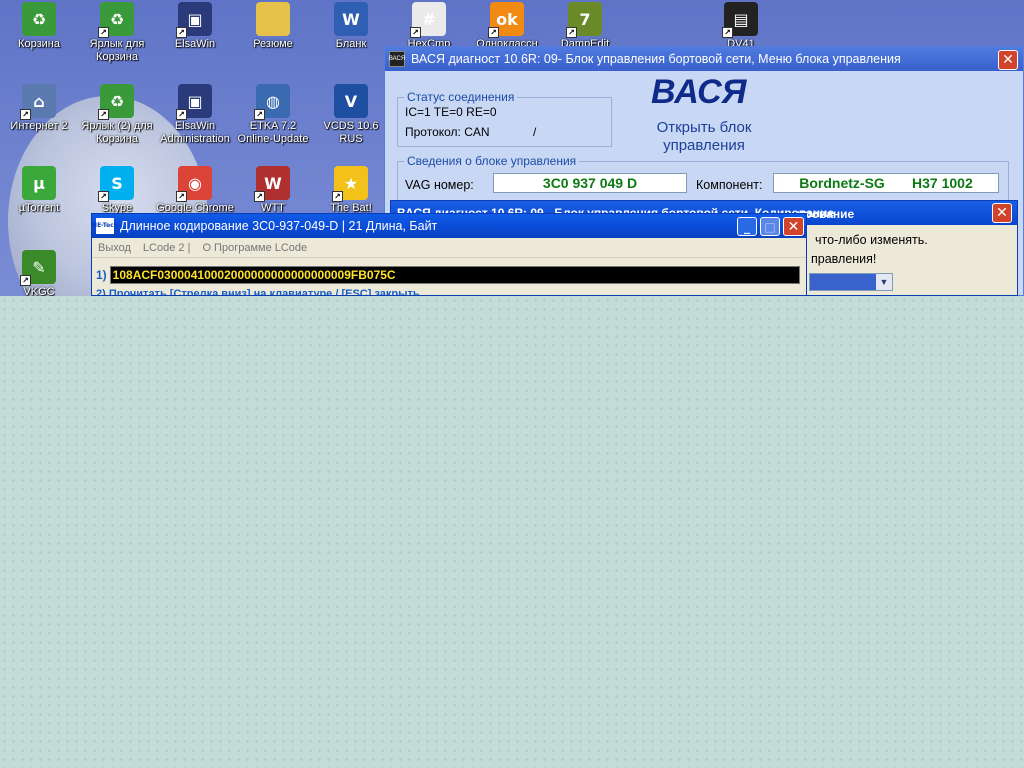 The width and height of the screenshot is (1024, 768). What do you see at coordinates (747, 226) in the screenshot?
I see `lcode-minimize-button: _` at bounding box center [747, 226].